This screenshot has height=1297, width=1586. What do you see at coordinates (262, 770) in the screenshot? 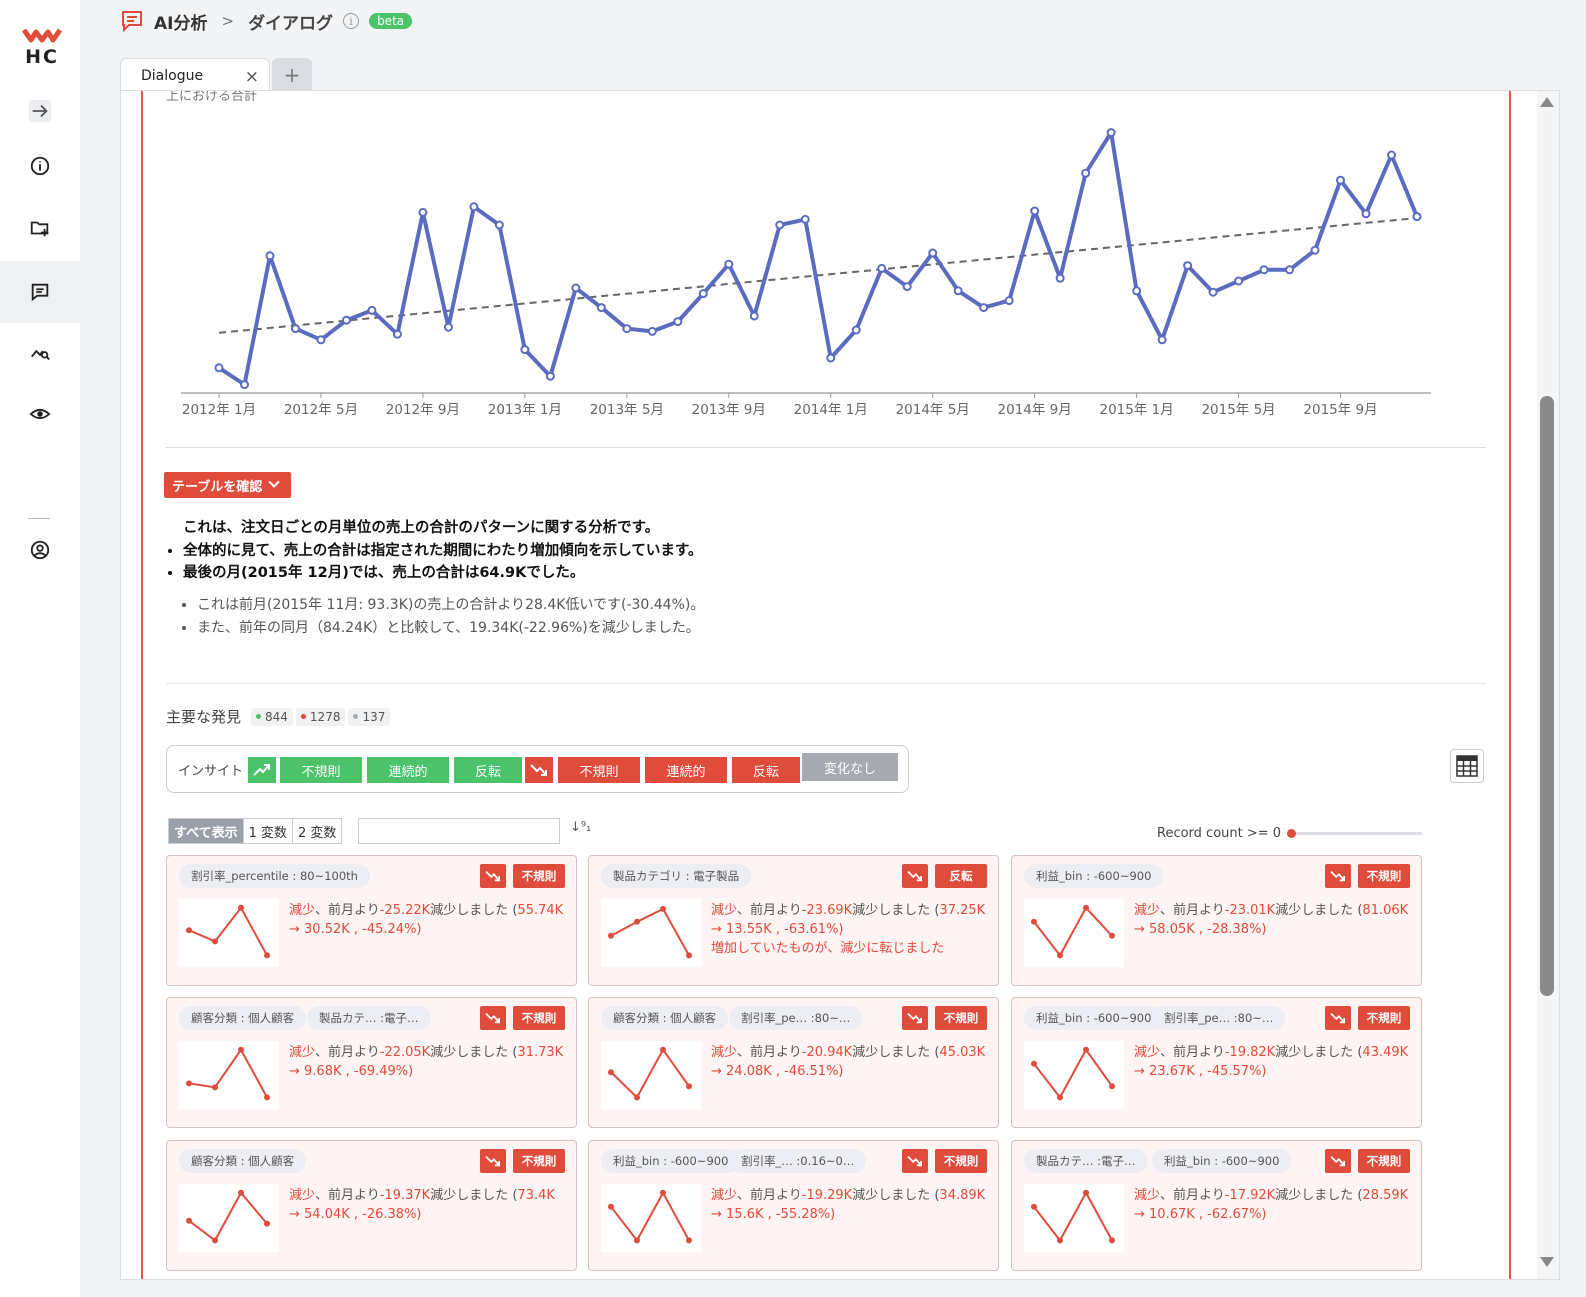
I see `trend-up-filter` at bounding box center [262, 770].